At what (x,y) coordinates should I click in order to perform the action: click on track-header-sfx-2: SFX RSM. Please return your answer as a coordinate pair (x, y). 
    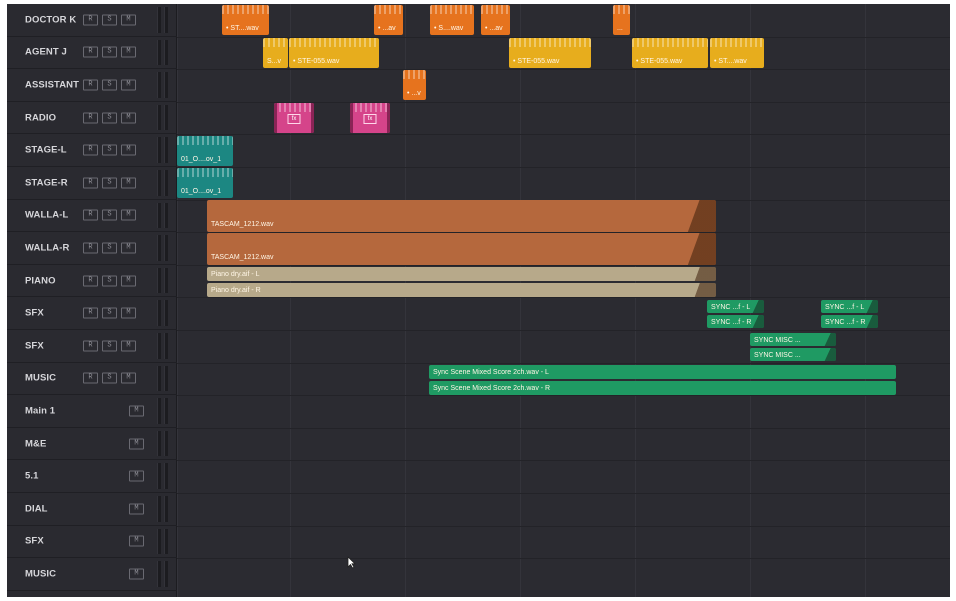
    Looking at the image, I should click on (92, 346).